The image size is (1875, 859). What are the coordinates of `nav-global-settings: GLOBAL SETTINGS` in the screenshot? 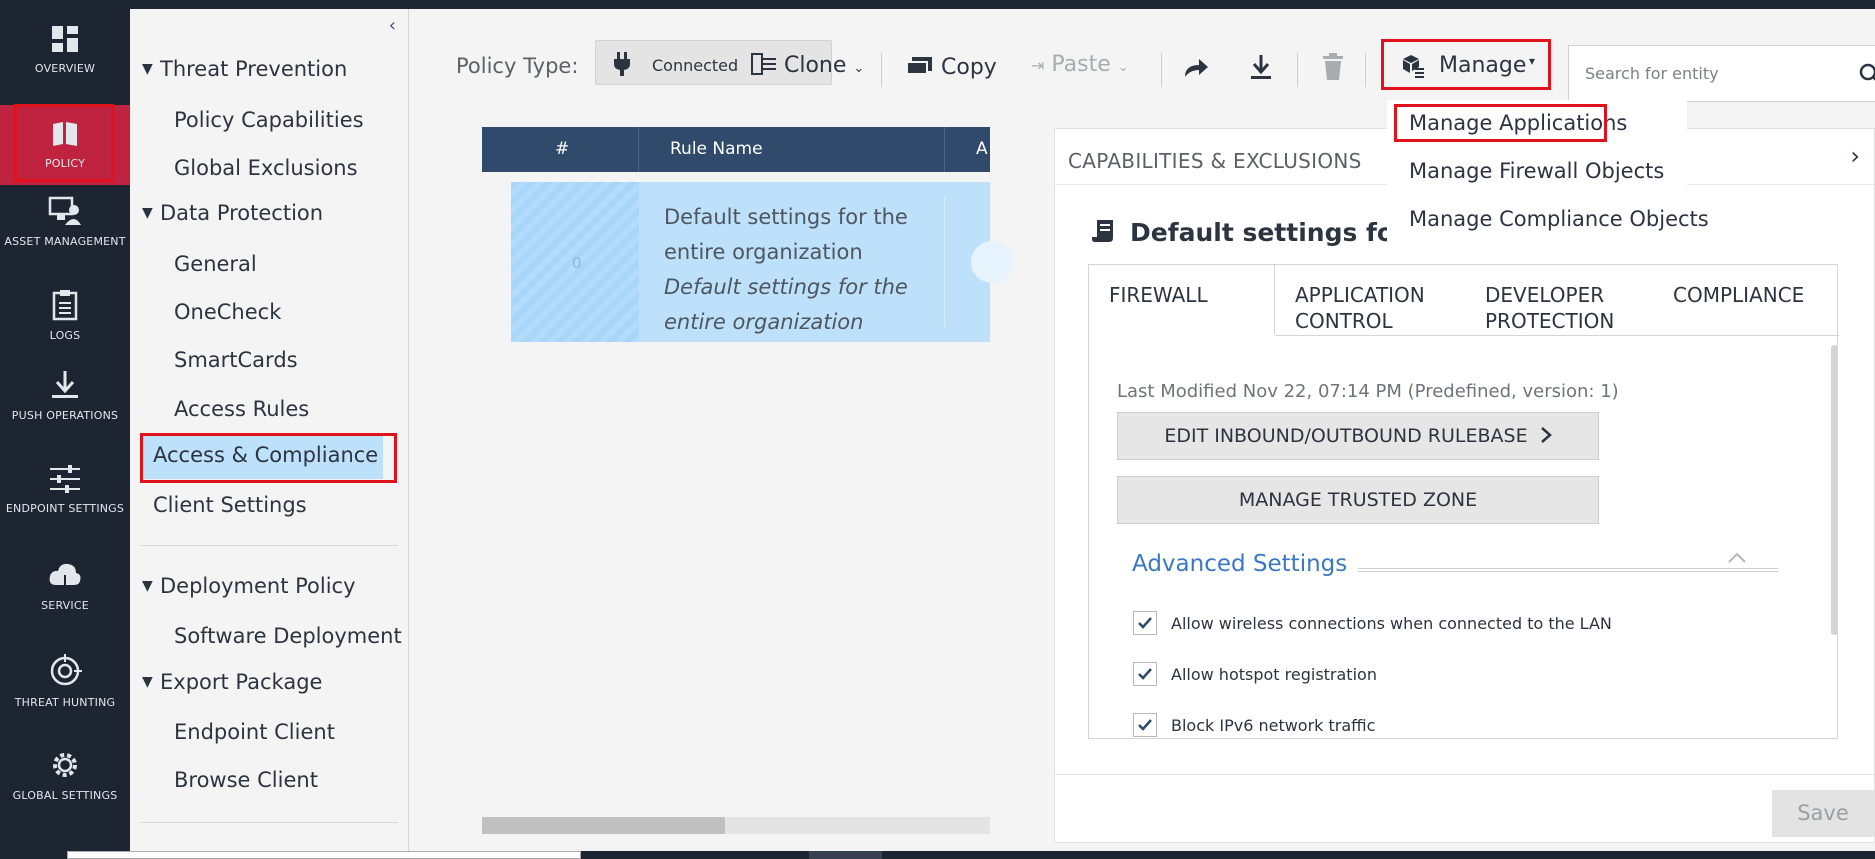 It's located at (65, 794).